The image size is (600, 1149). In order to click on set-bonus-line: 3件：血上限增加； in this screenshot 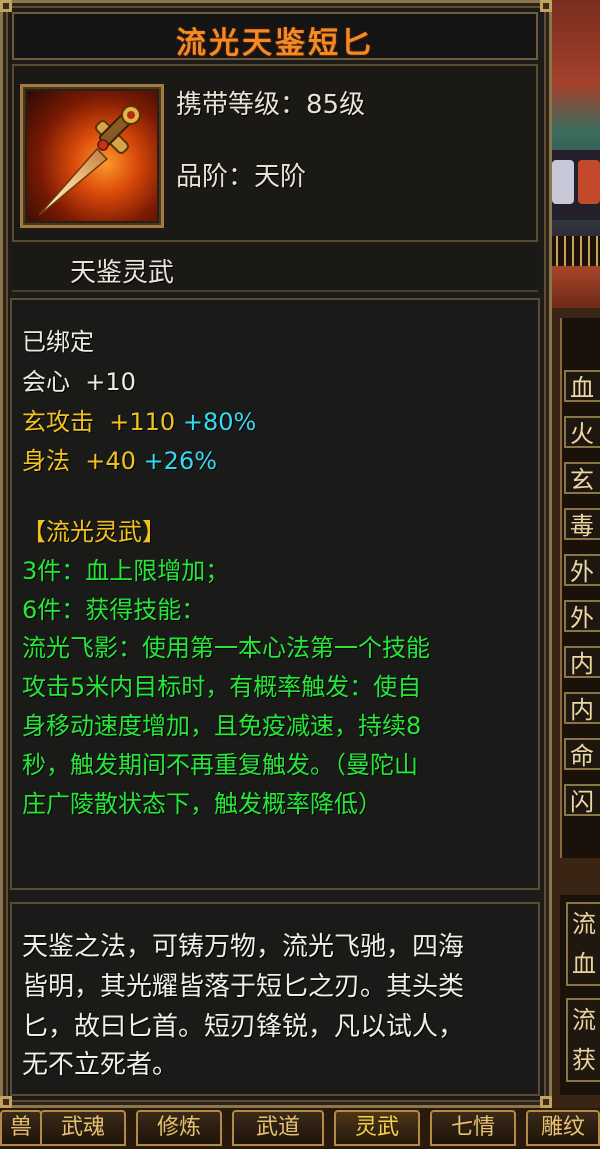, I will do `click(126, 571)`.